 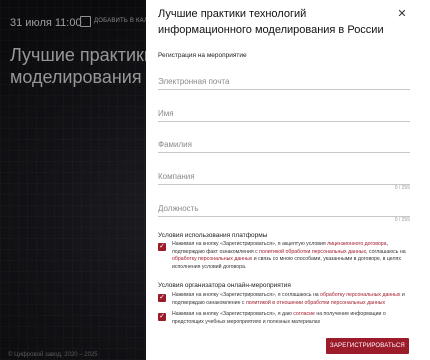 I want to click on position-field, so click(x=284, y=208).